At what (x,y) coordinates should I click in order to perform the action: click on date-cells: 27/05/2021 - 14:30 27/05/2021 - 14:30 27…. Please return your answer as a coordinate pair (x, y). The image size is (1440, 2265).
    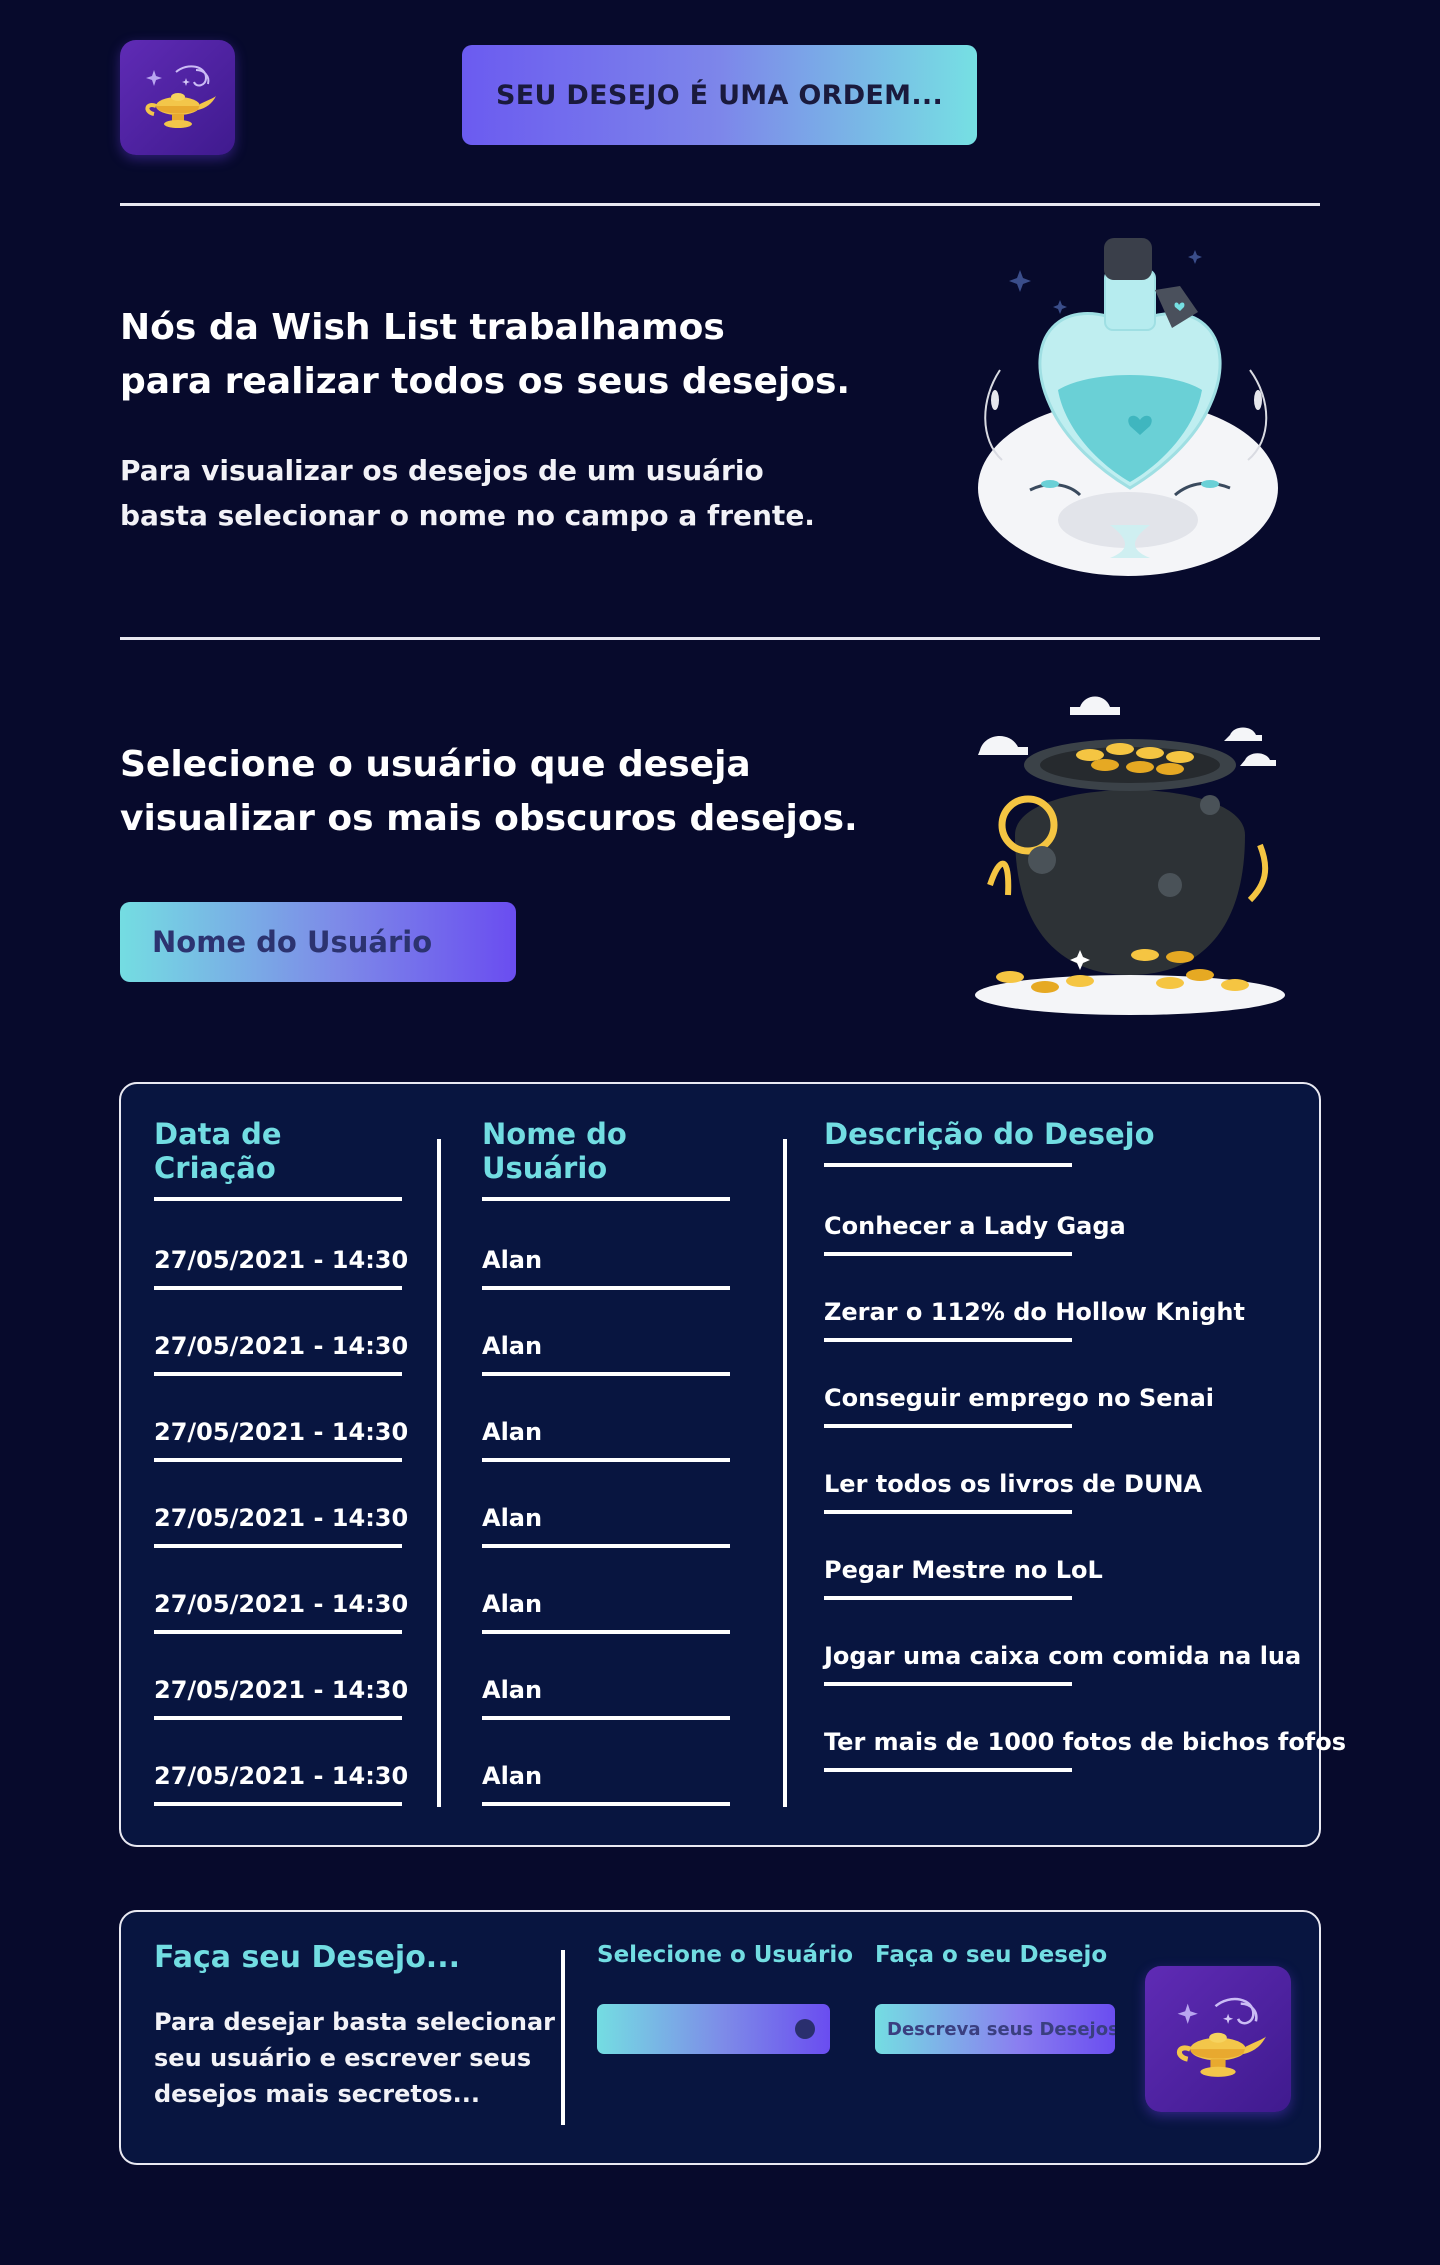
    Looking at the image, I should click on (281, 1526).